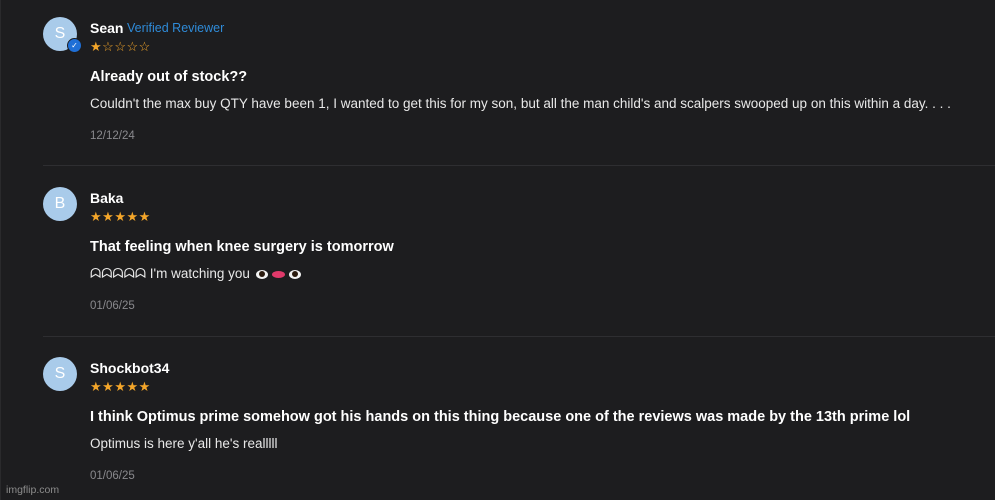 This screenshot has width=995, height=500. Describe the element at coordinates (170, 273) in the screenshot. I see `review-body-text: ᗣᗣᗣᗣᗣ I'm watching you` at that location.